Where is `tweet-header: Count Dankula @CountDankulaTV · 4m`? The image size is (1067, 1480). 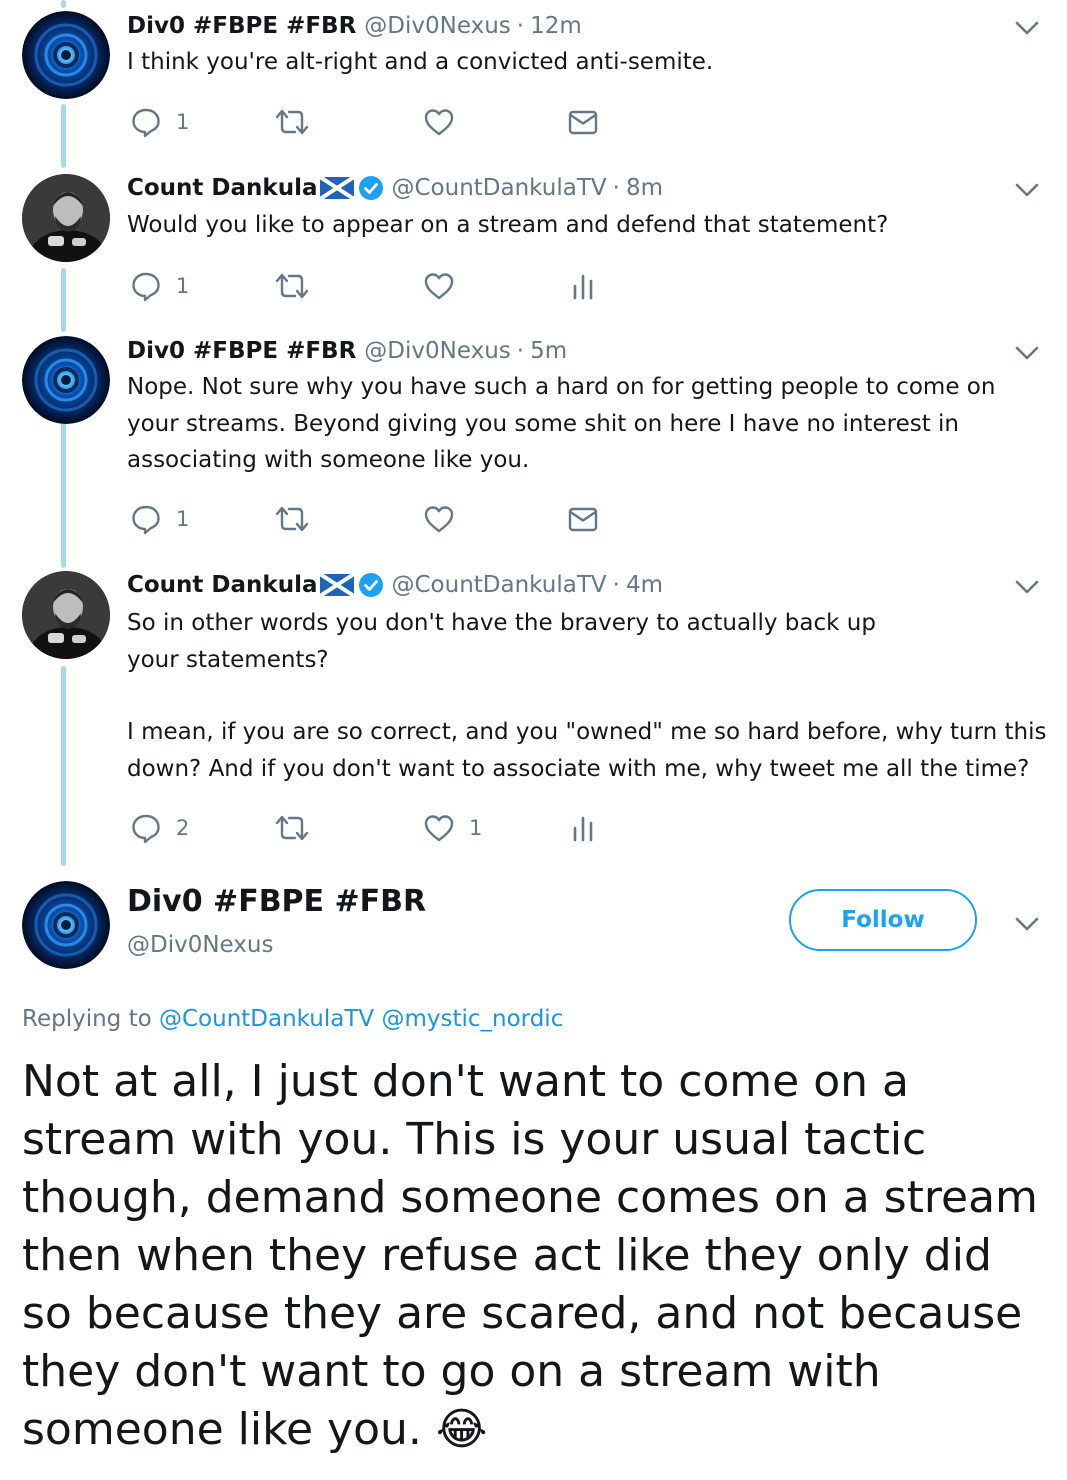 tweet-header: Count Dankula @CountDankulaTV · 4m is located at coordinates (395, 585).